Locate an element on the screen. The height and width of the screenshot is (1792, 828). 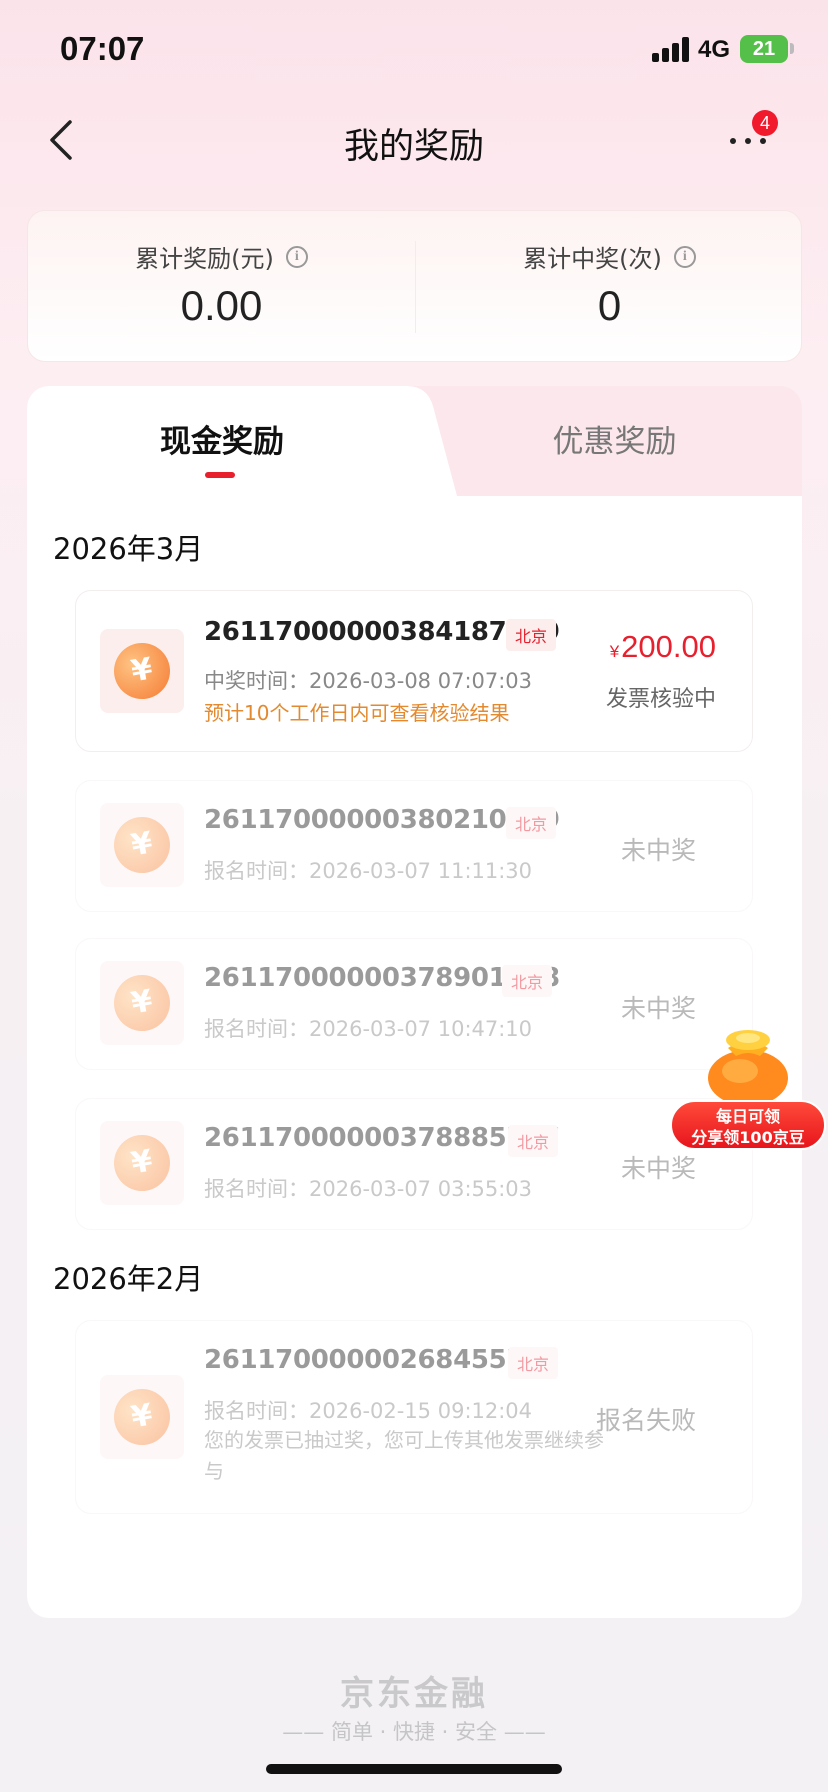
total-wins-label: 累计中奖(次) is located at coordinates (592, 259).